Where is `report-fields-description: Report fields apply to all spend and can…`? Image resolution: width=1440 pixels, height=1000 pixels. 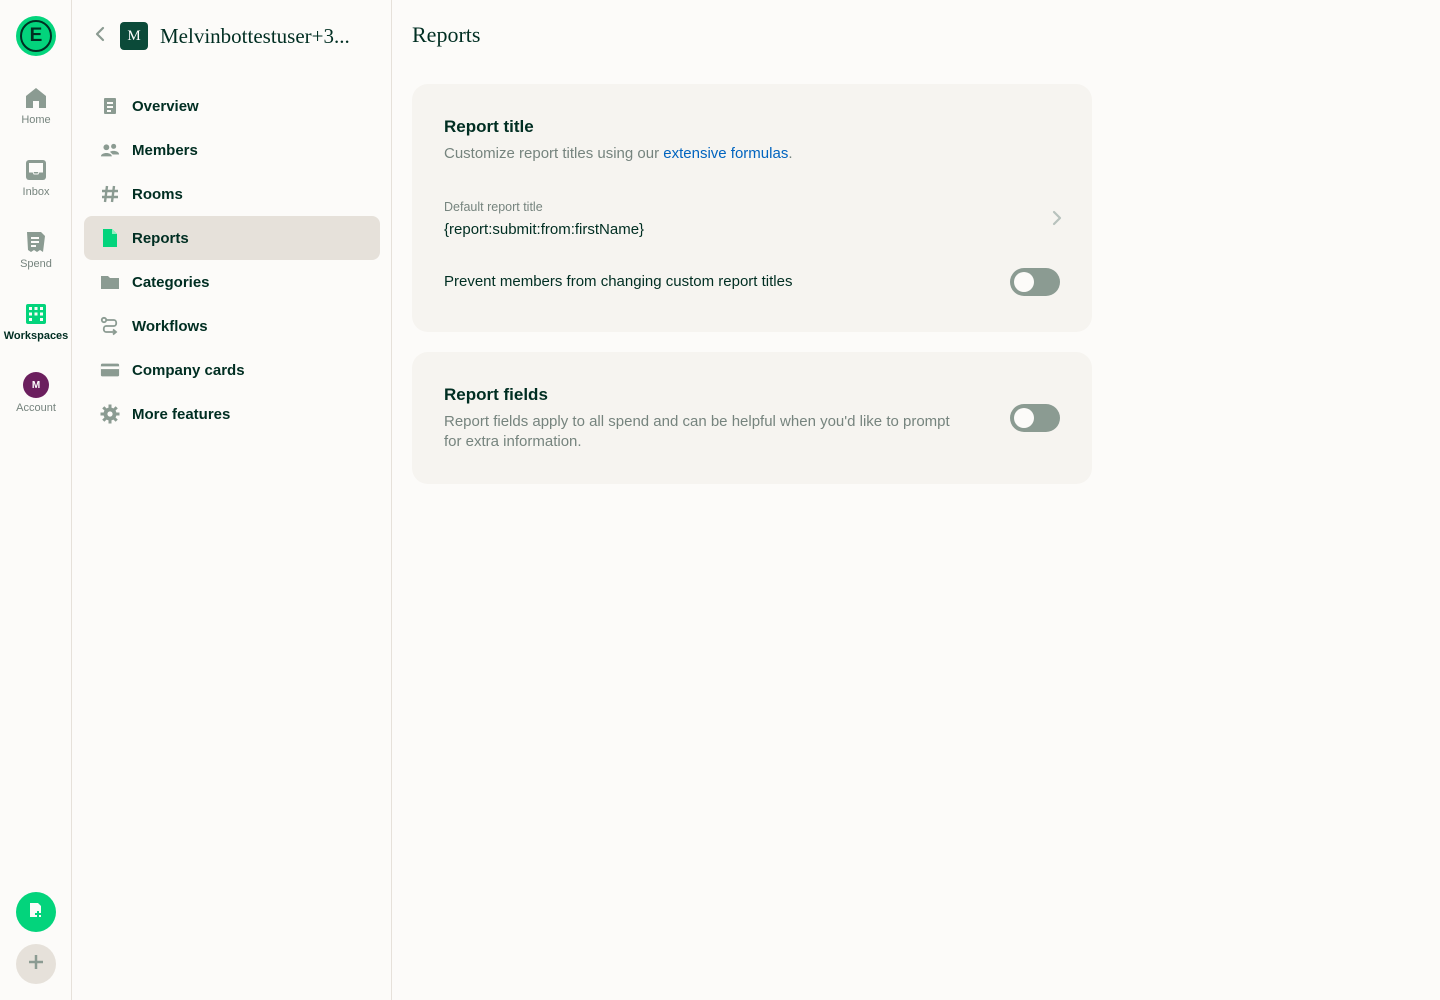 report-fields-description: Report fields apply to all spend and can… is located at coordinates (697, 431).